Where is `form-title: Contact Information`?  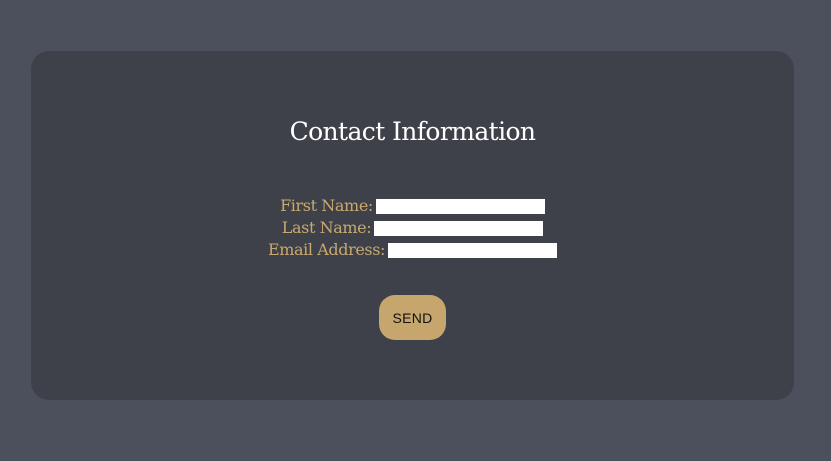 form-title: Contact Information is located at coordinates (412, 131).